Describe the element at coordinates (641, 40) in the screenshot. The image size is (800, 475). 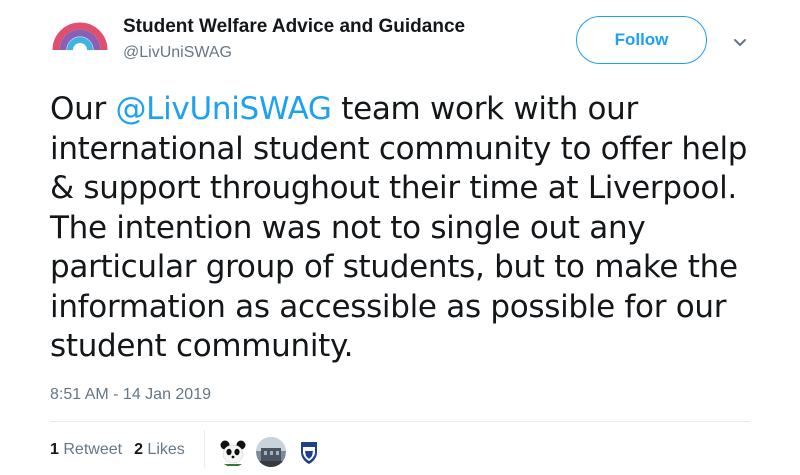
I see `follow-button: Follow` at that location.